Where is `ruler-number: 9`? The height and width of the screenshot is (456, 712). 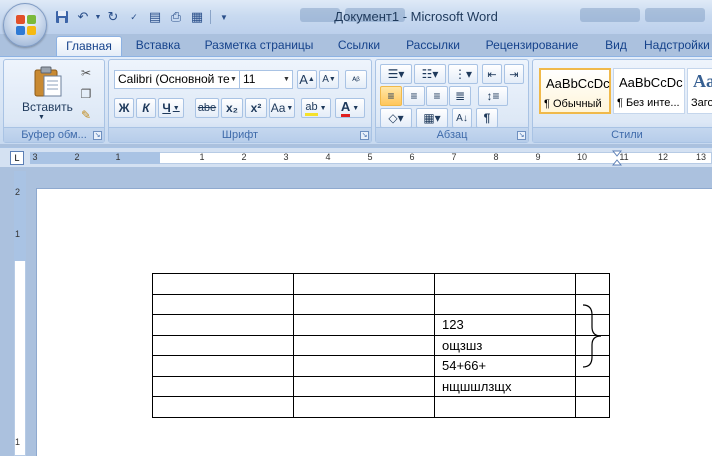
ruler-number: 9 is located at coordinates (538, 157).